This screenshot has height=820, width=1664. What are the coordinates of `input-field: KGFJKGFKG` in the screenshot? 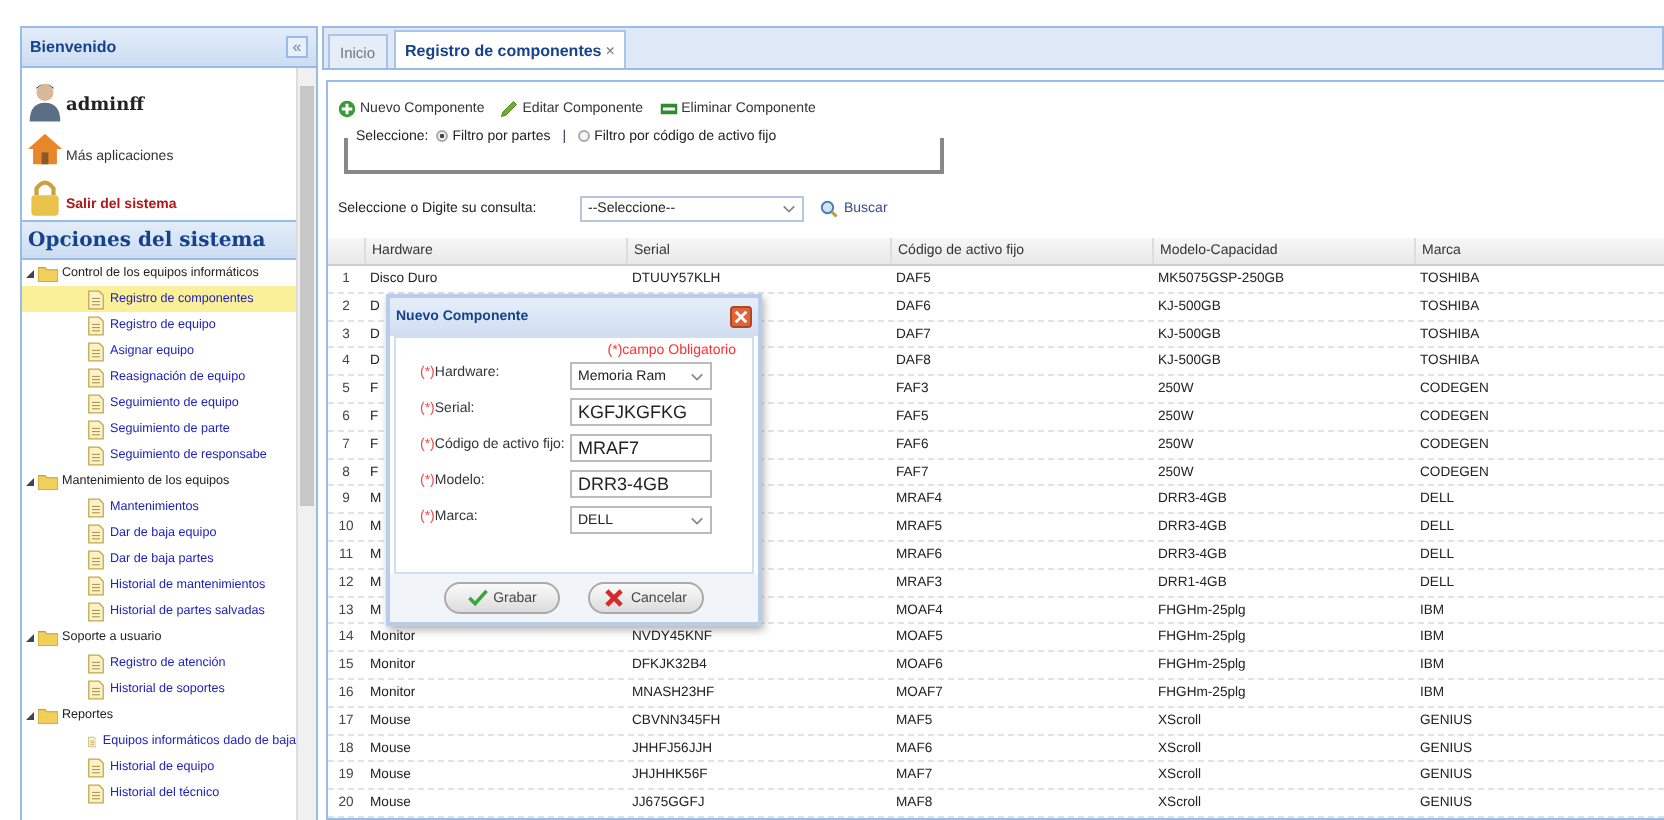 It's located at (641, 412).